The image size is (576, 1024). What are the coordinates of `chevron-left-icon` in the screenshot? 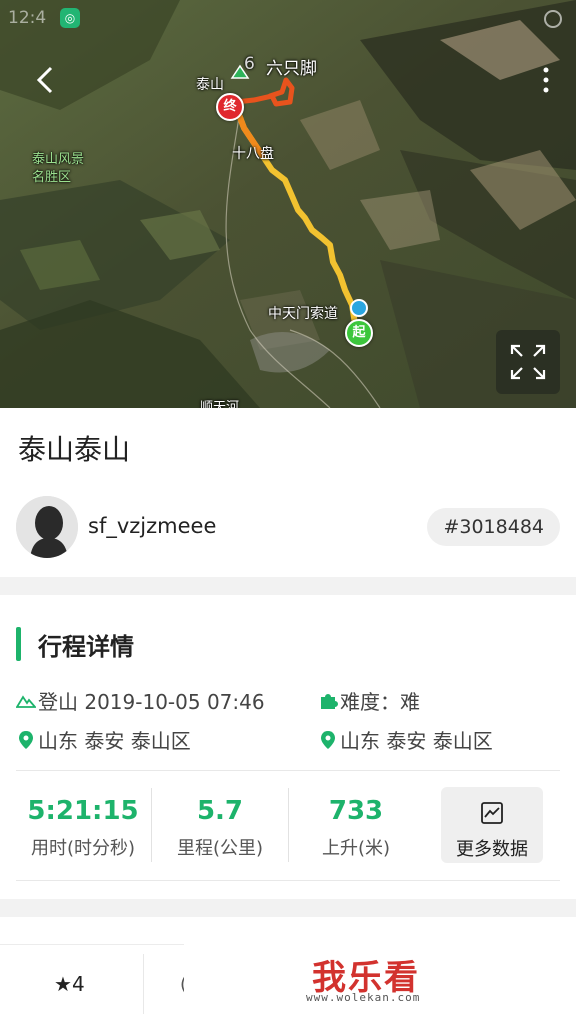 It's located at (44, 80).